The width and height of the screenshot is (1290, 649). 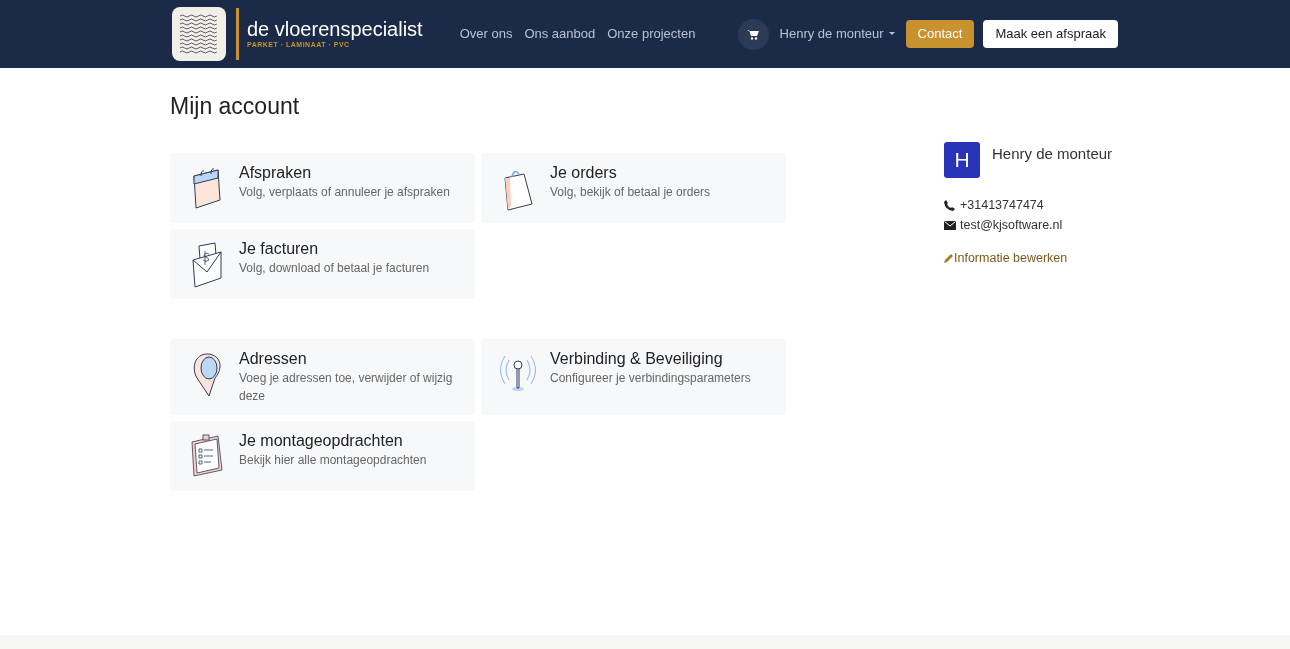 I want to click on account-card: Afspraken Volg, verplaats of annuleer je afspraken, so click(x=322, y=188).